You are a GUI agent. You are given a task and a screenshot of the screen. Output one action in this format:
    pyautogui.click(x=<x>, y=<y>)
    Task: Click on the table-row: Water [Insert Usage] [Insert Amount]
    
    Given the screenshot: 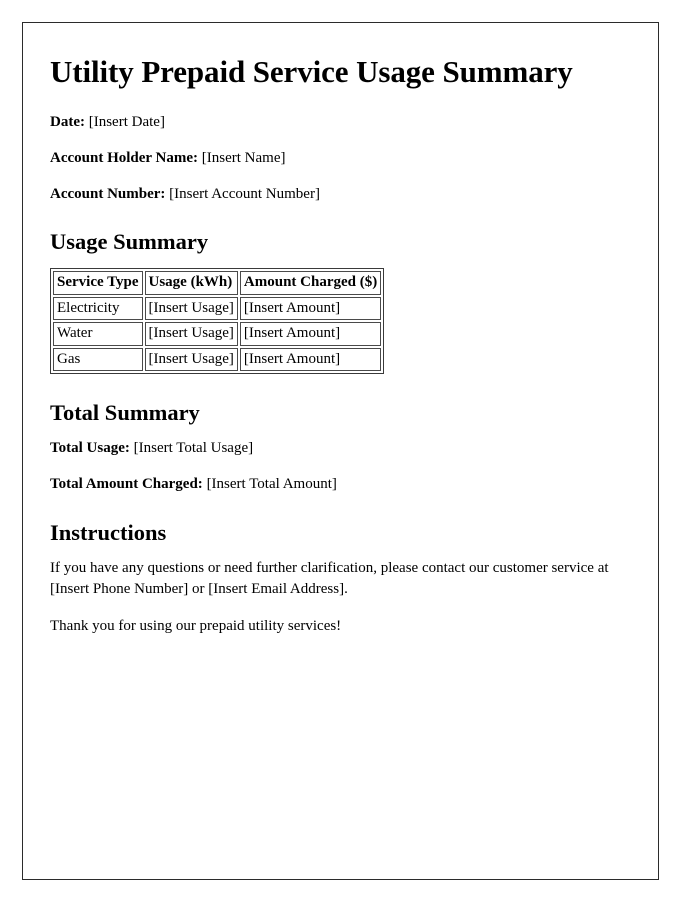 What is the action you would take?
    pyautogui.click(x=217, y=334)
    